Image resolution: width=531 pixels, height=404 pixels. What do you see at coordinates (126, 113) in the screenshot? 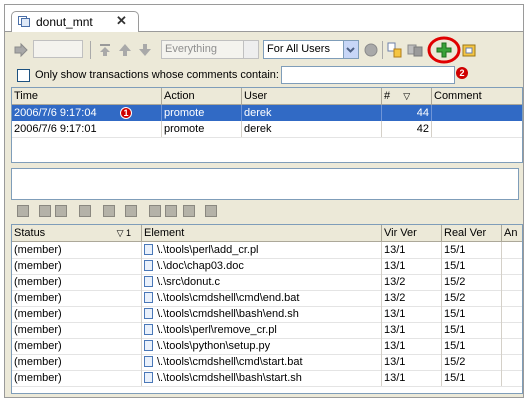
I see `callout-1: 1` at bounding box center [126, 113].